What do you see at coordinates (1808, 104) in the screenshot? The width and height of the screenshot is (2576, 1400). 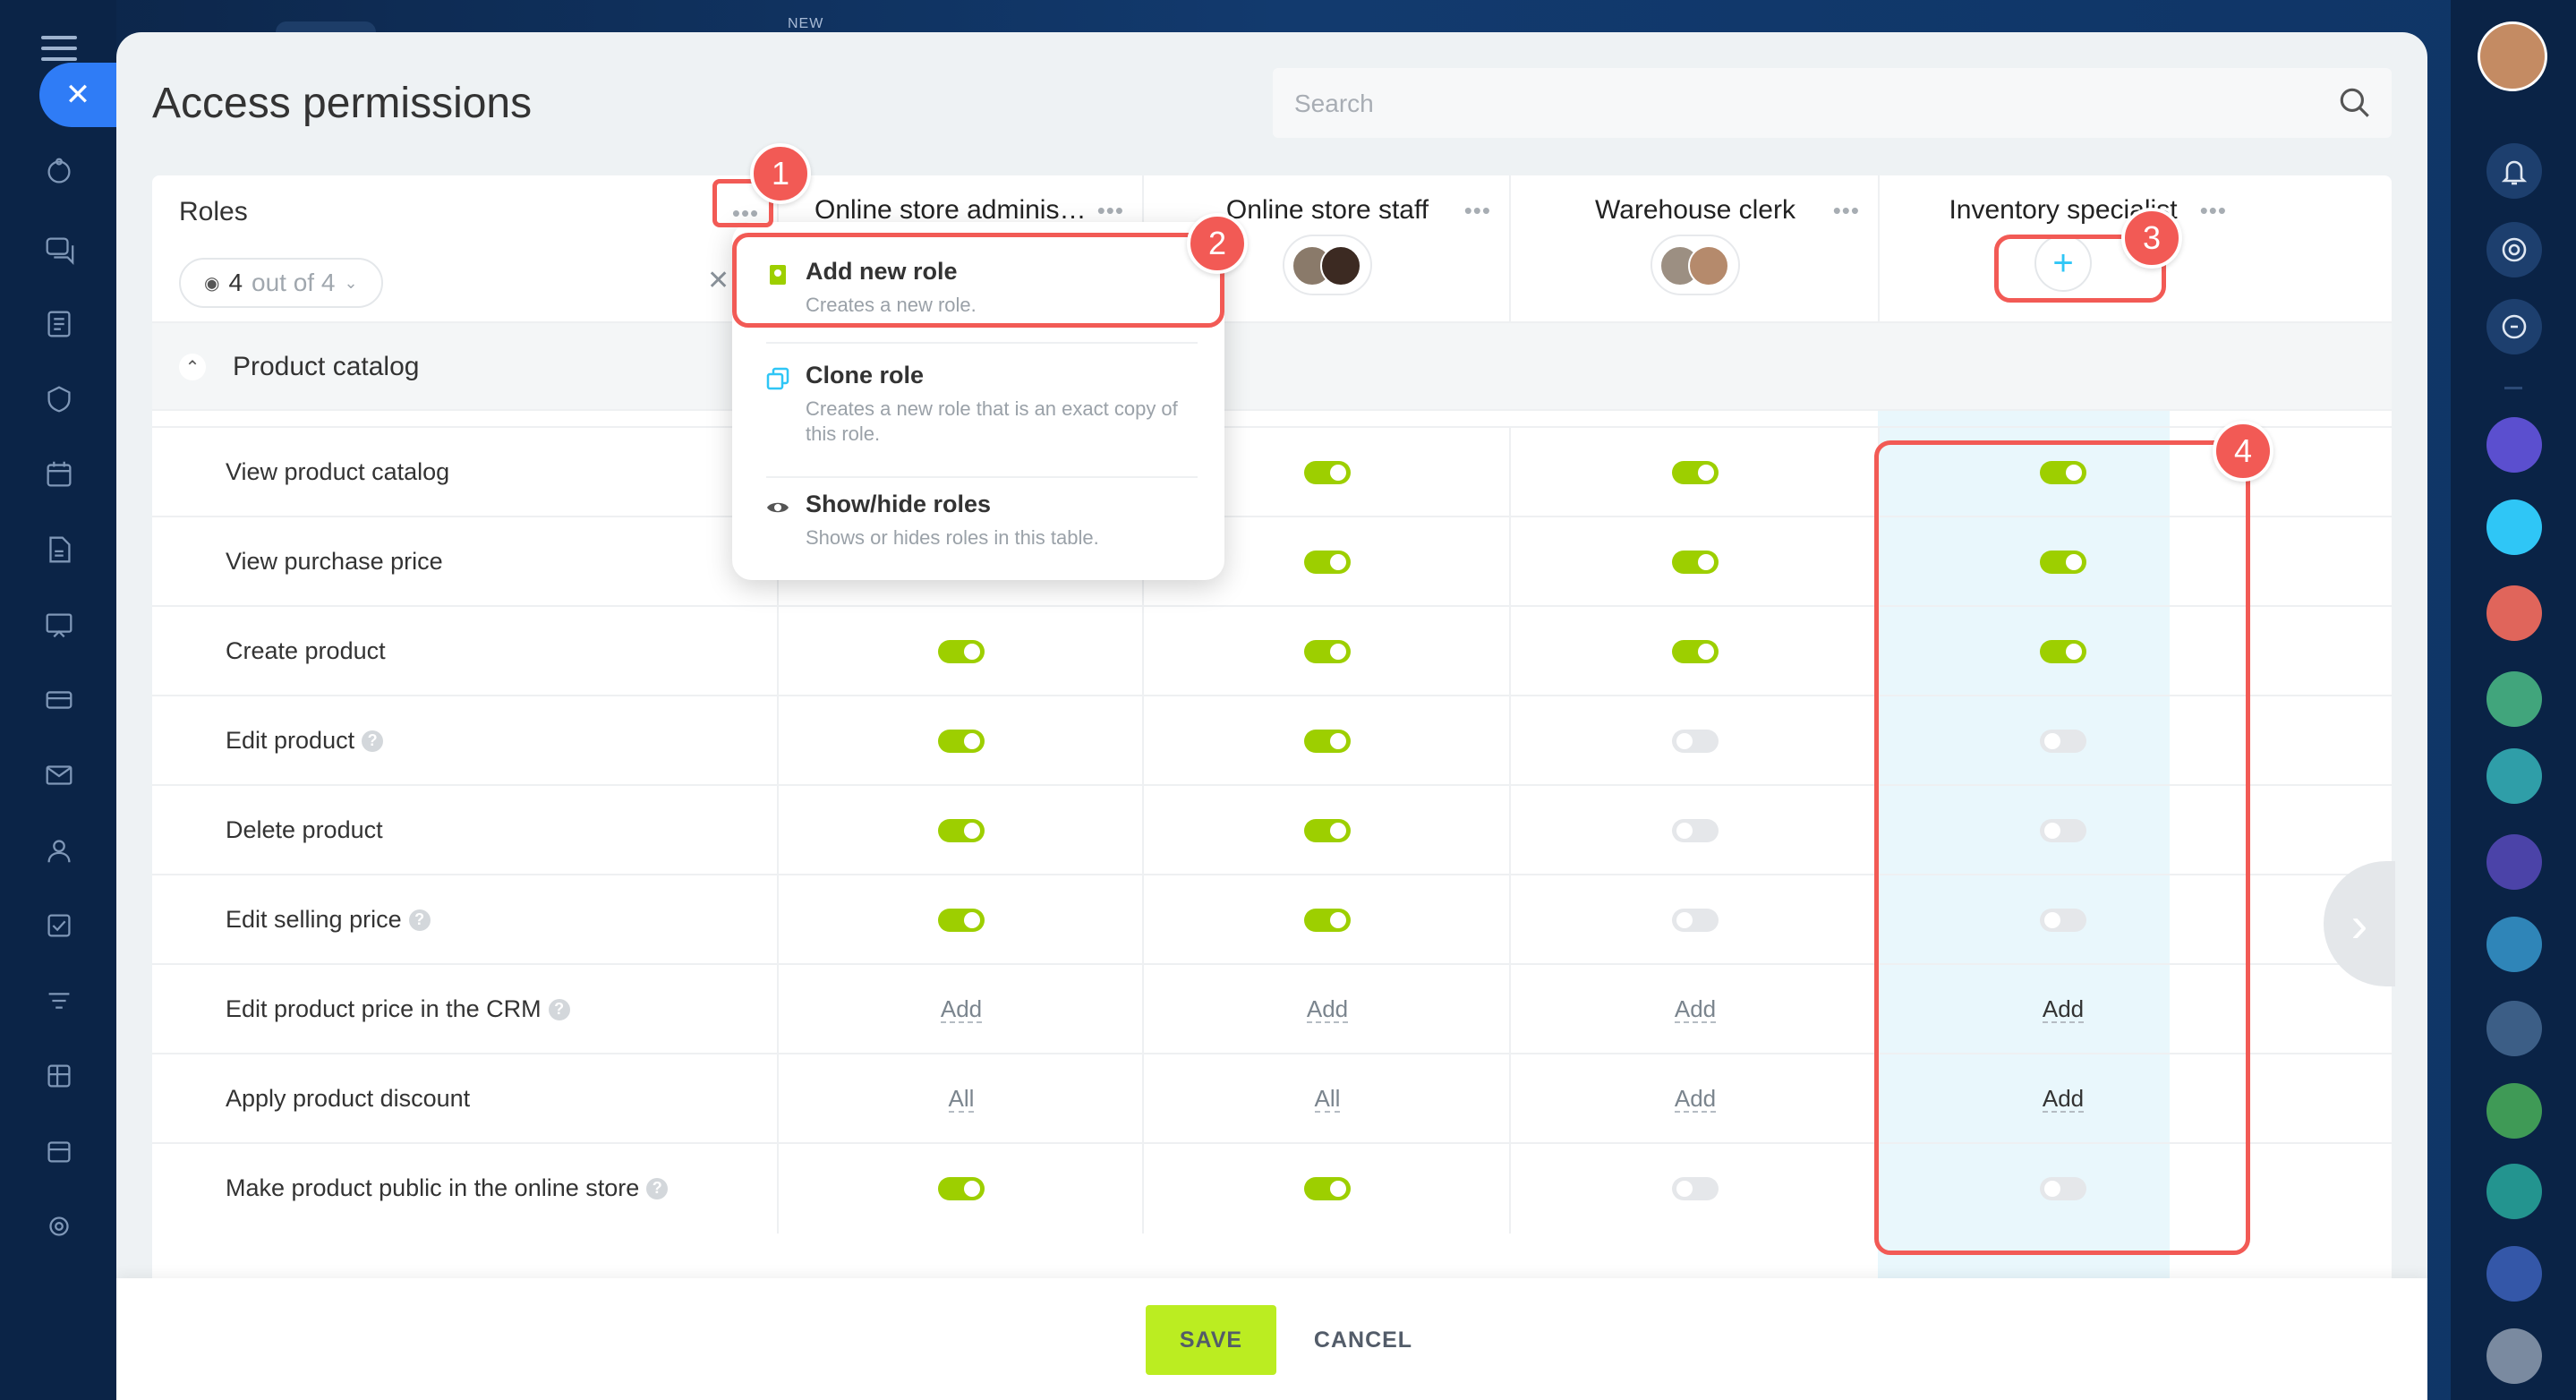 I see `search-input` at bounding box center [1808, 104].